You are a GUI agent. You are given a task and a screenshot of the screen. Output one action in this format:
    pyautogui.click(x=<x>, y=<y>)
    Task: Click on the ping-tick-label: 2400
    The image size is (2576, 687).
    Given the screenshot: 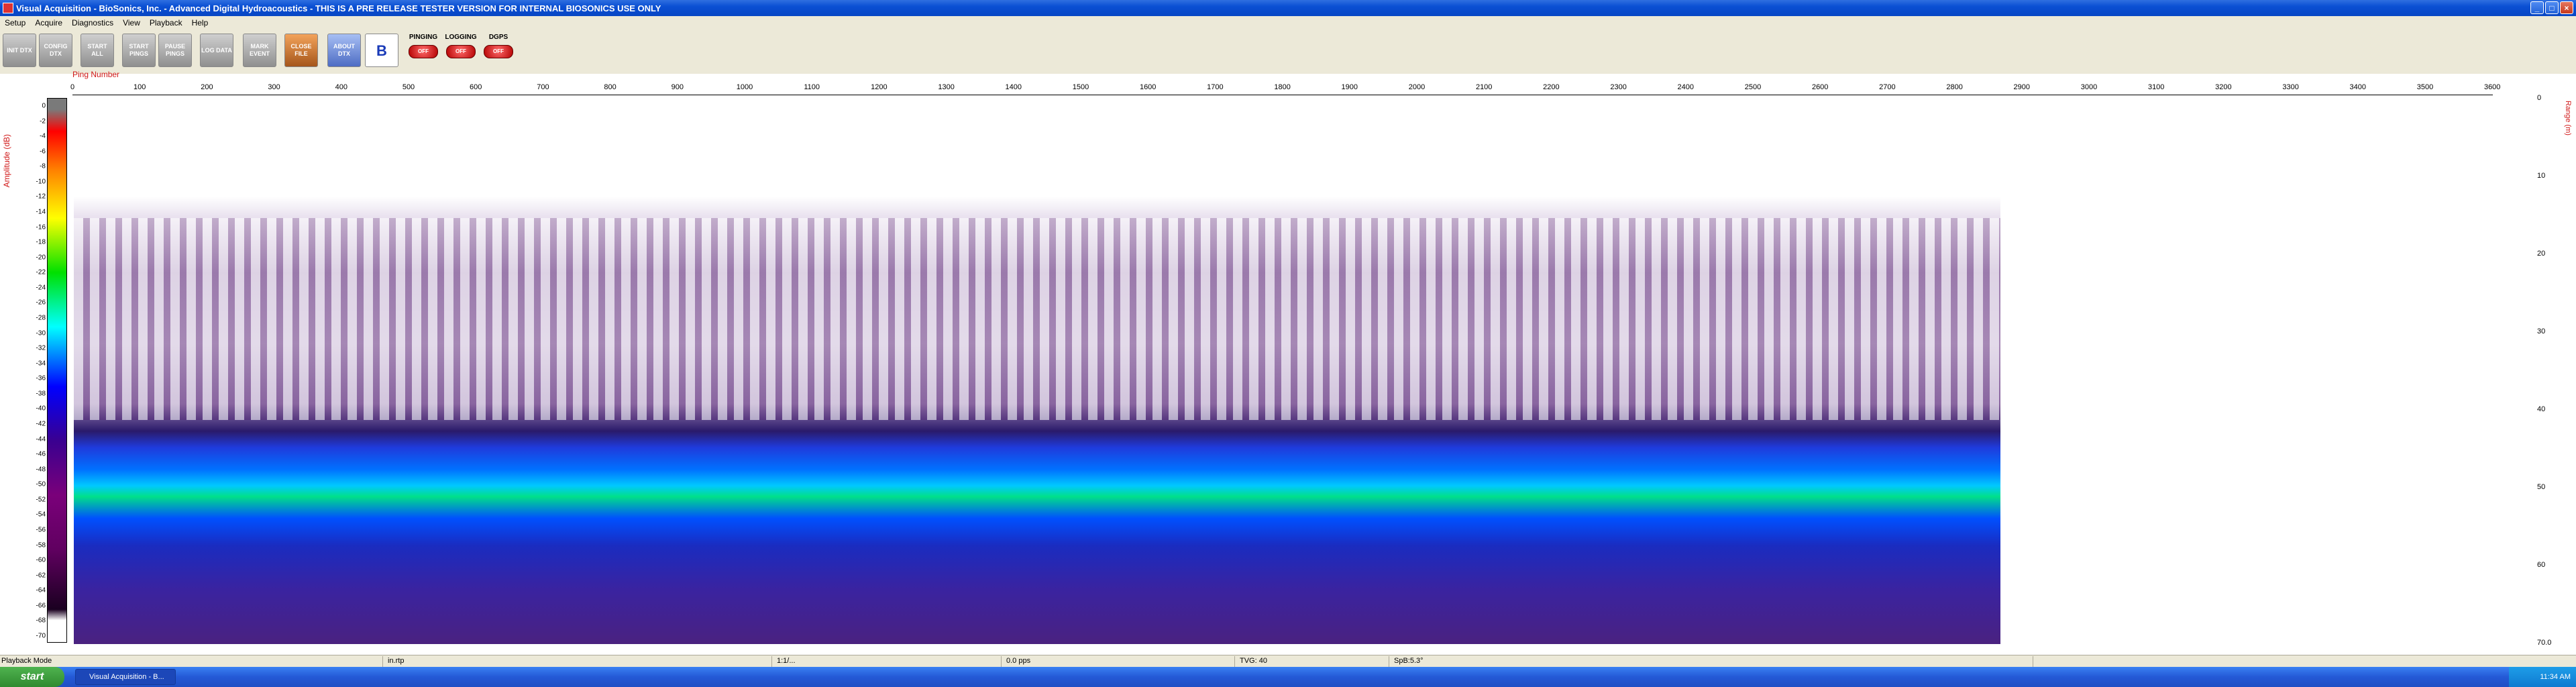 What is the action you would take?
    pyautogui.click(x=1686, y=87)
    